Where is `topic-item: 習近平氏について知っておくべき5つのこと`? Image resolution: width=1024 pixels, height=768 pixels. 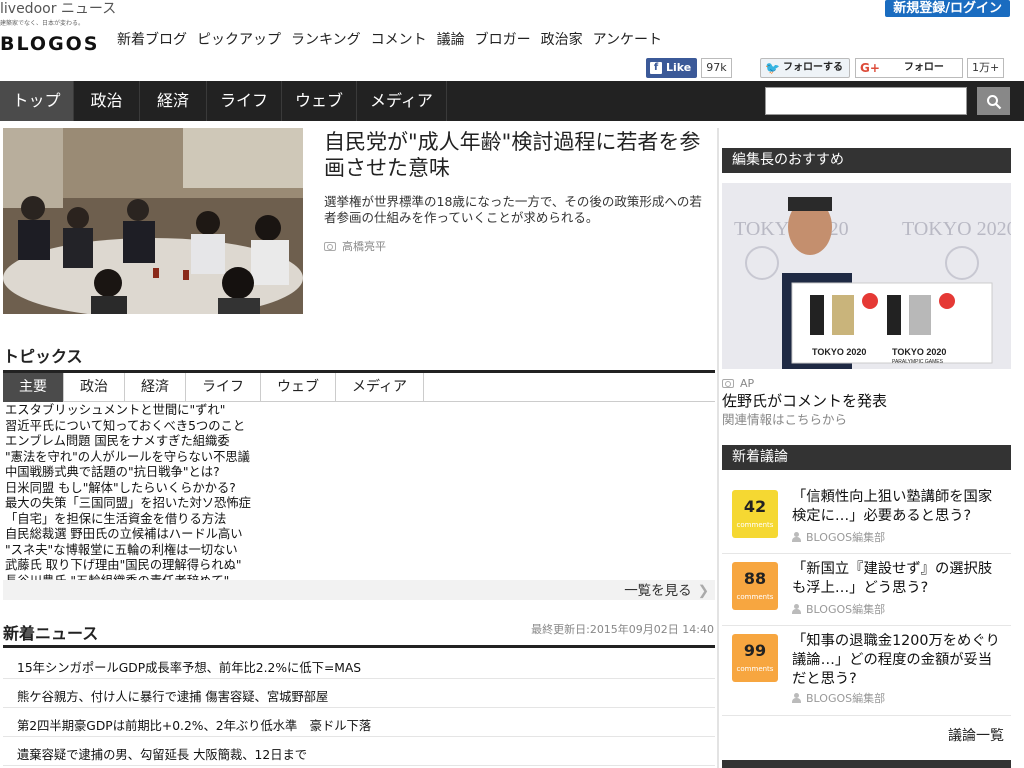 topic-item: 習近平氏について知っておくべき5つのこと is located at coordinates (355, 427).